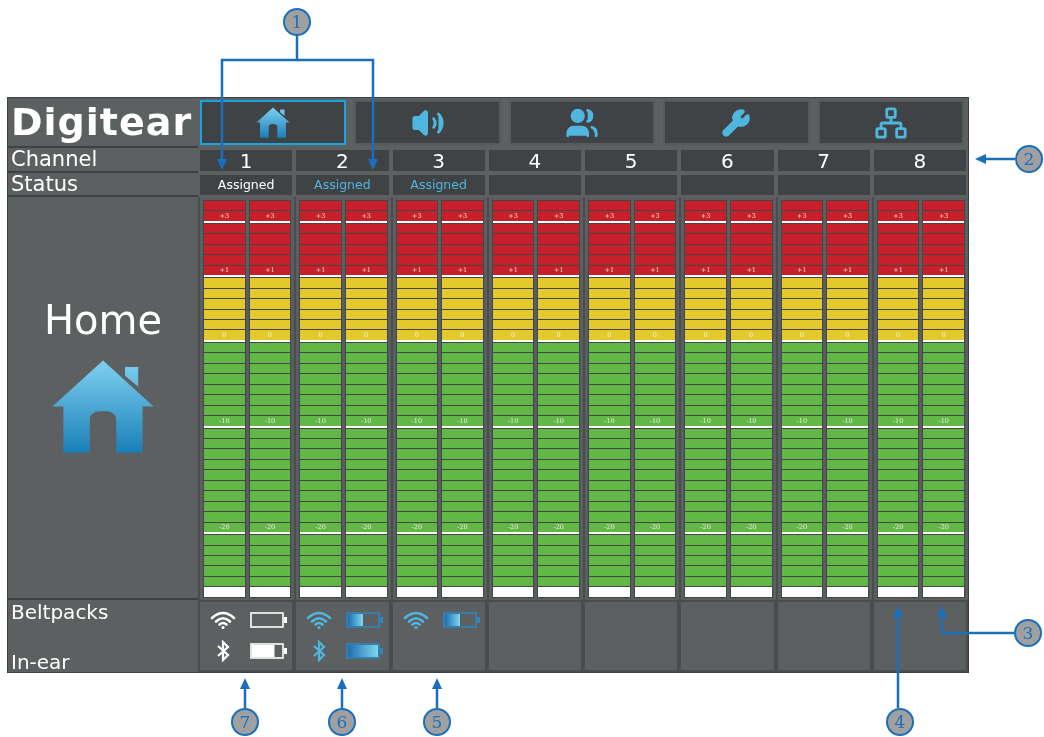 This screenshot has width=1044, height=737. Describe the element at coordinates (246, 160) in the screenshot. I see `channel-number: 1` at that location.